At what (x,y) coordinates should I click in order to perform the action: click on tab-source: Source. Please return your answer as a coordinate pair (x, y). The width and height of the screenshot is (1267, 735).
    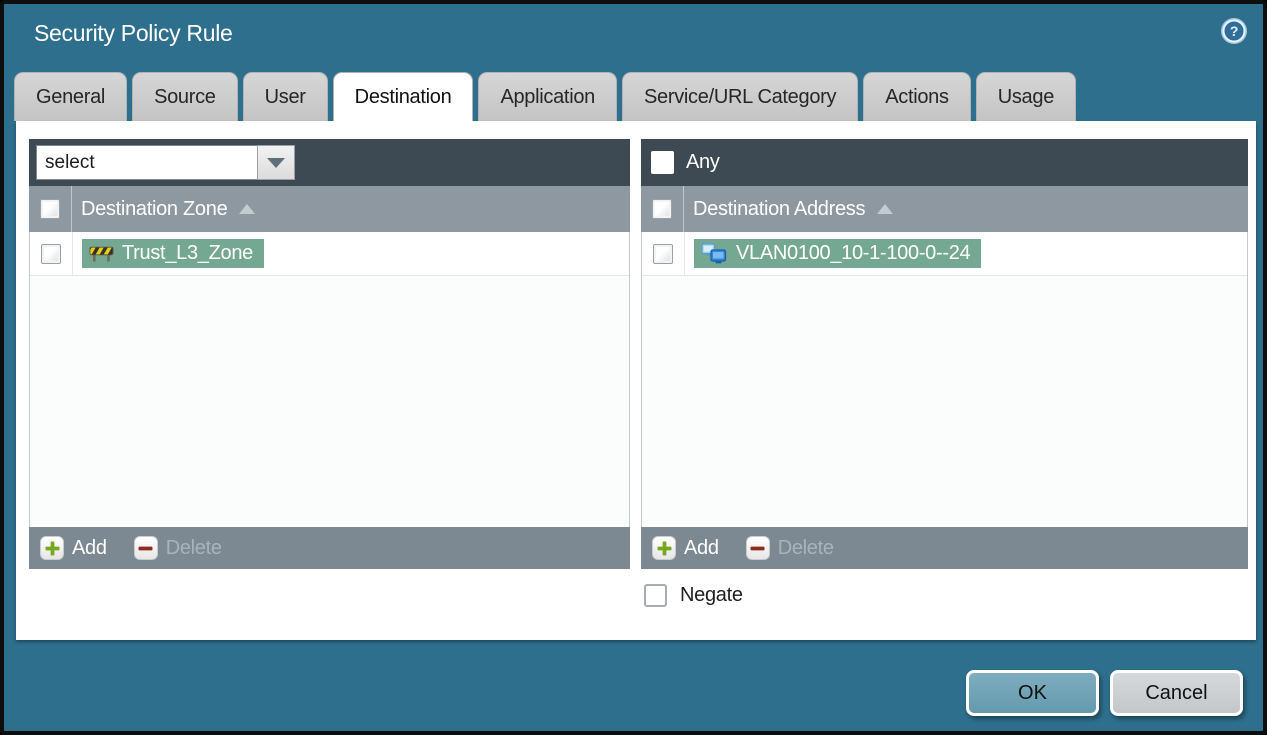
    Looking at the image, I should click on (185, 96).